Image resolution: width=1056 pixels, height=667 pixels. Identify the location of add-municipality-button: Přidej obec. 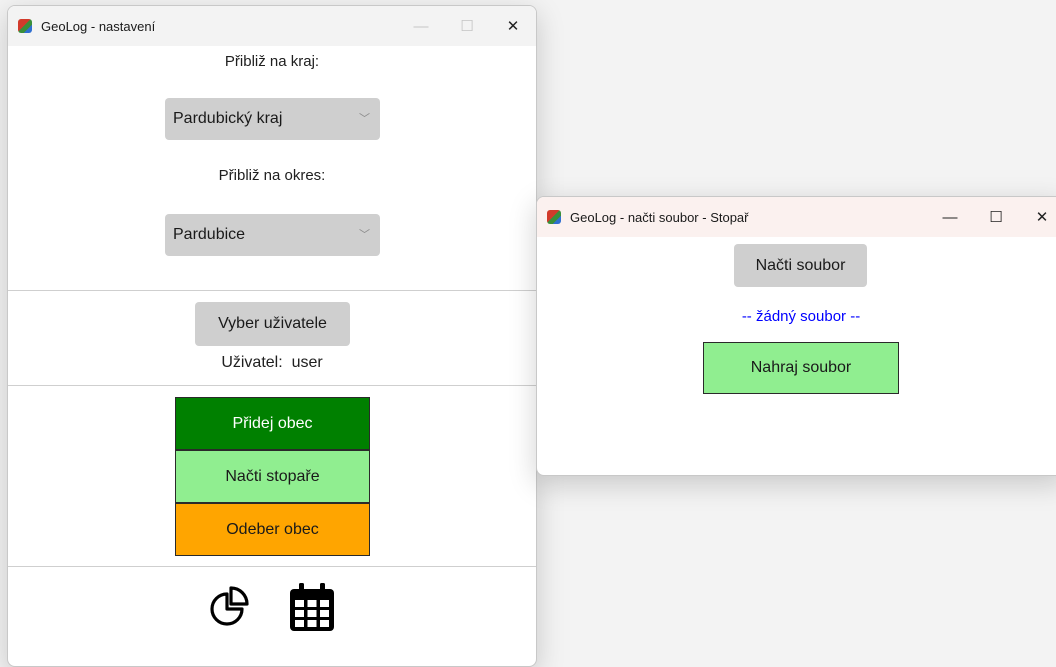
(272, 423).